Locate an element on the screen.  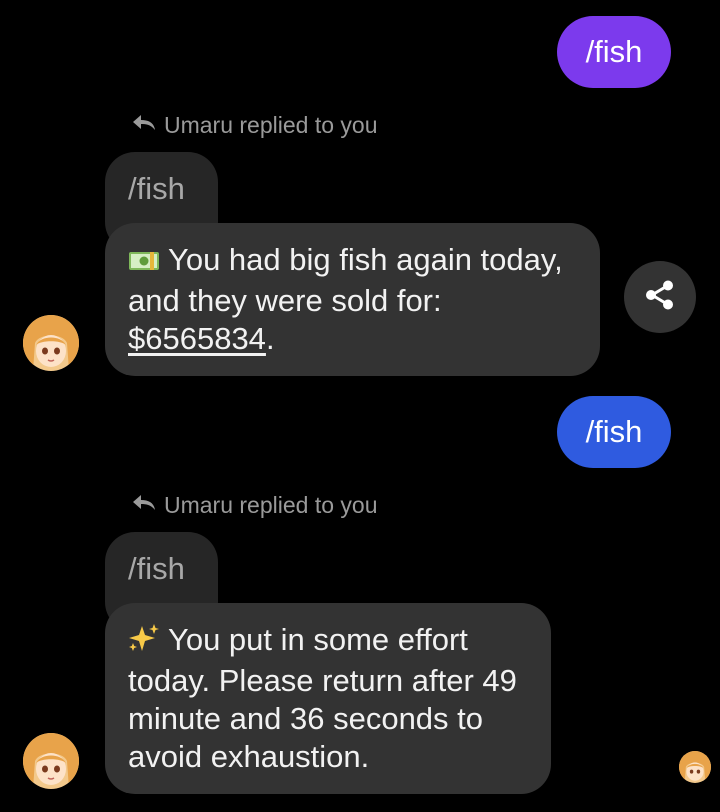
share-icon is located at coordinates (660, 297).